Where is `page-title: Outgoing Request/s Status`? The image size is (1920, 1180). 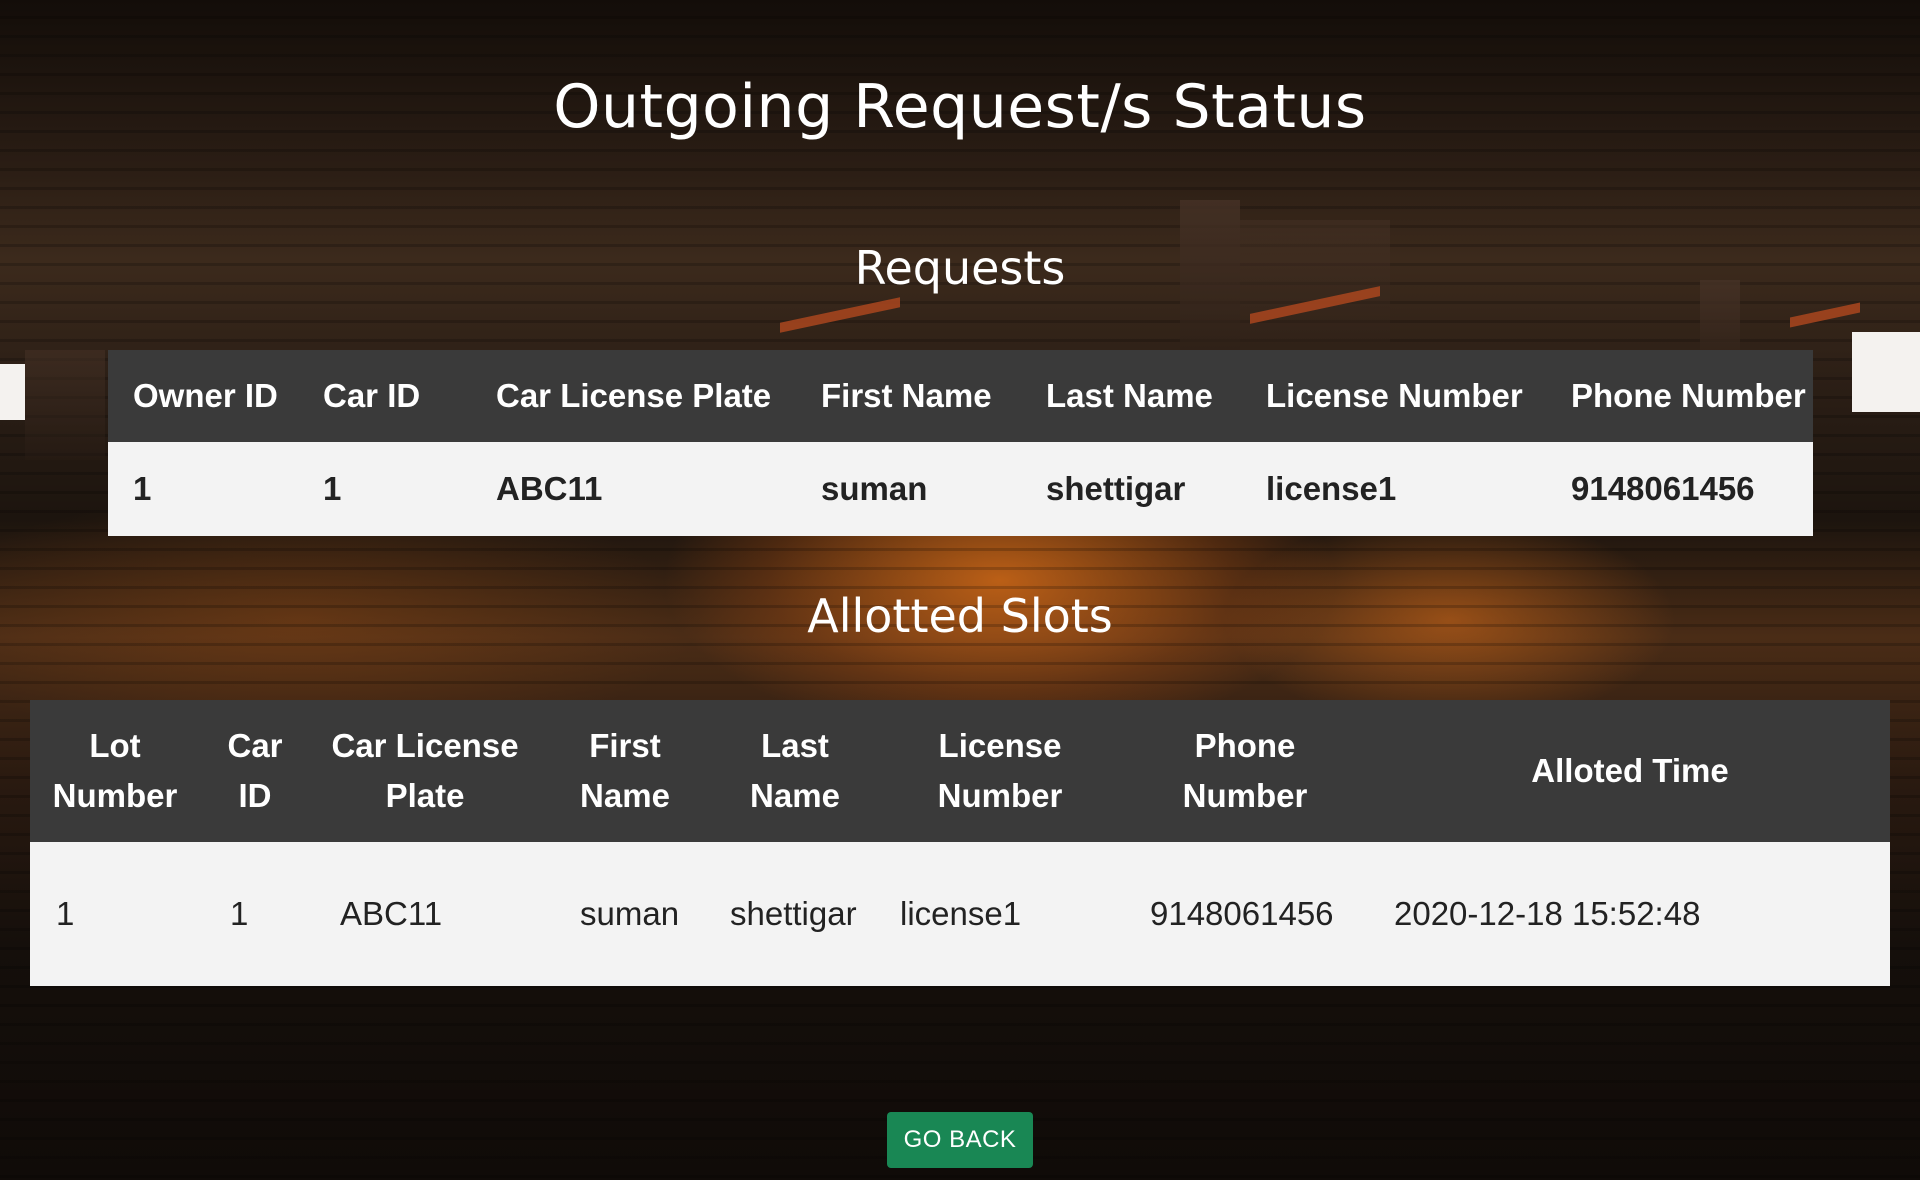 page-title: Outgoing Request/s Status is located at coordinates (960, 107).